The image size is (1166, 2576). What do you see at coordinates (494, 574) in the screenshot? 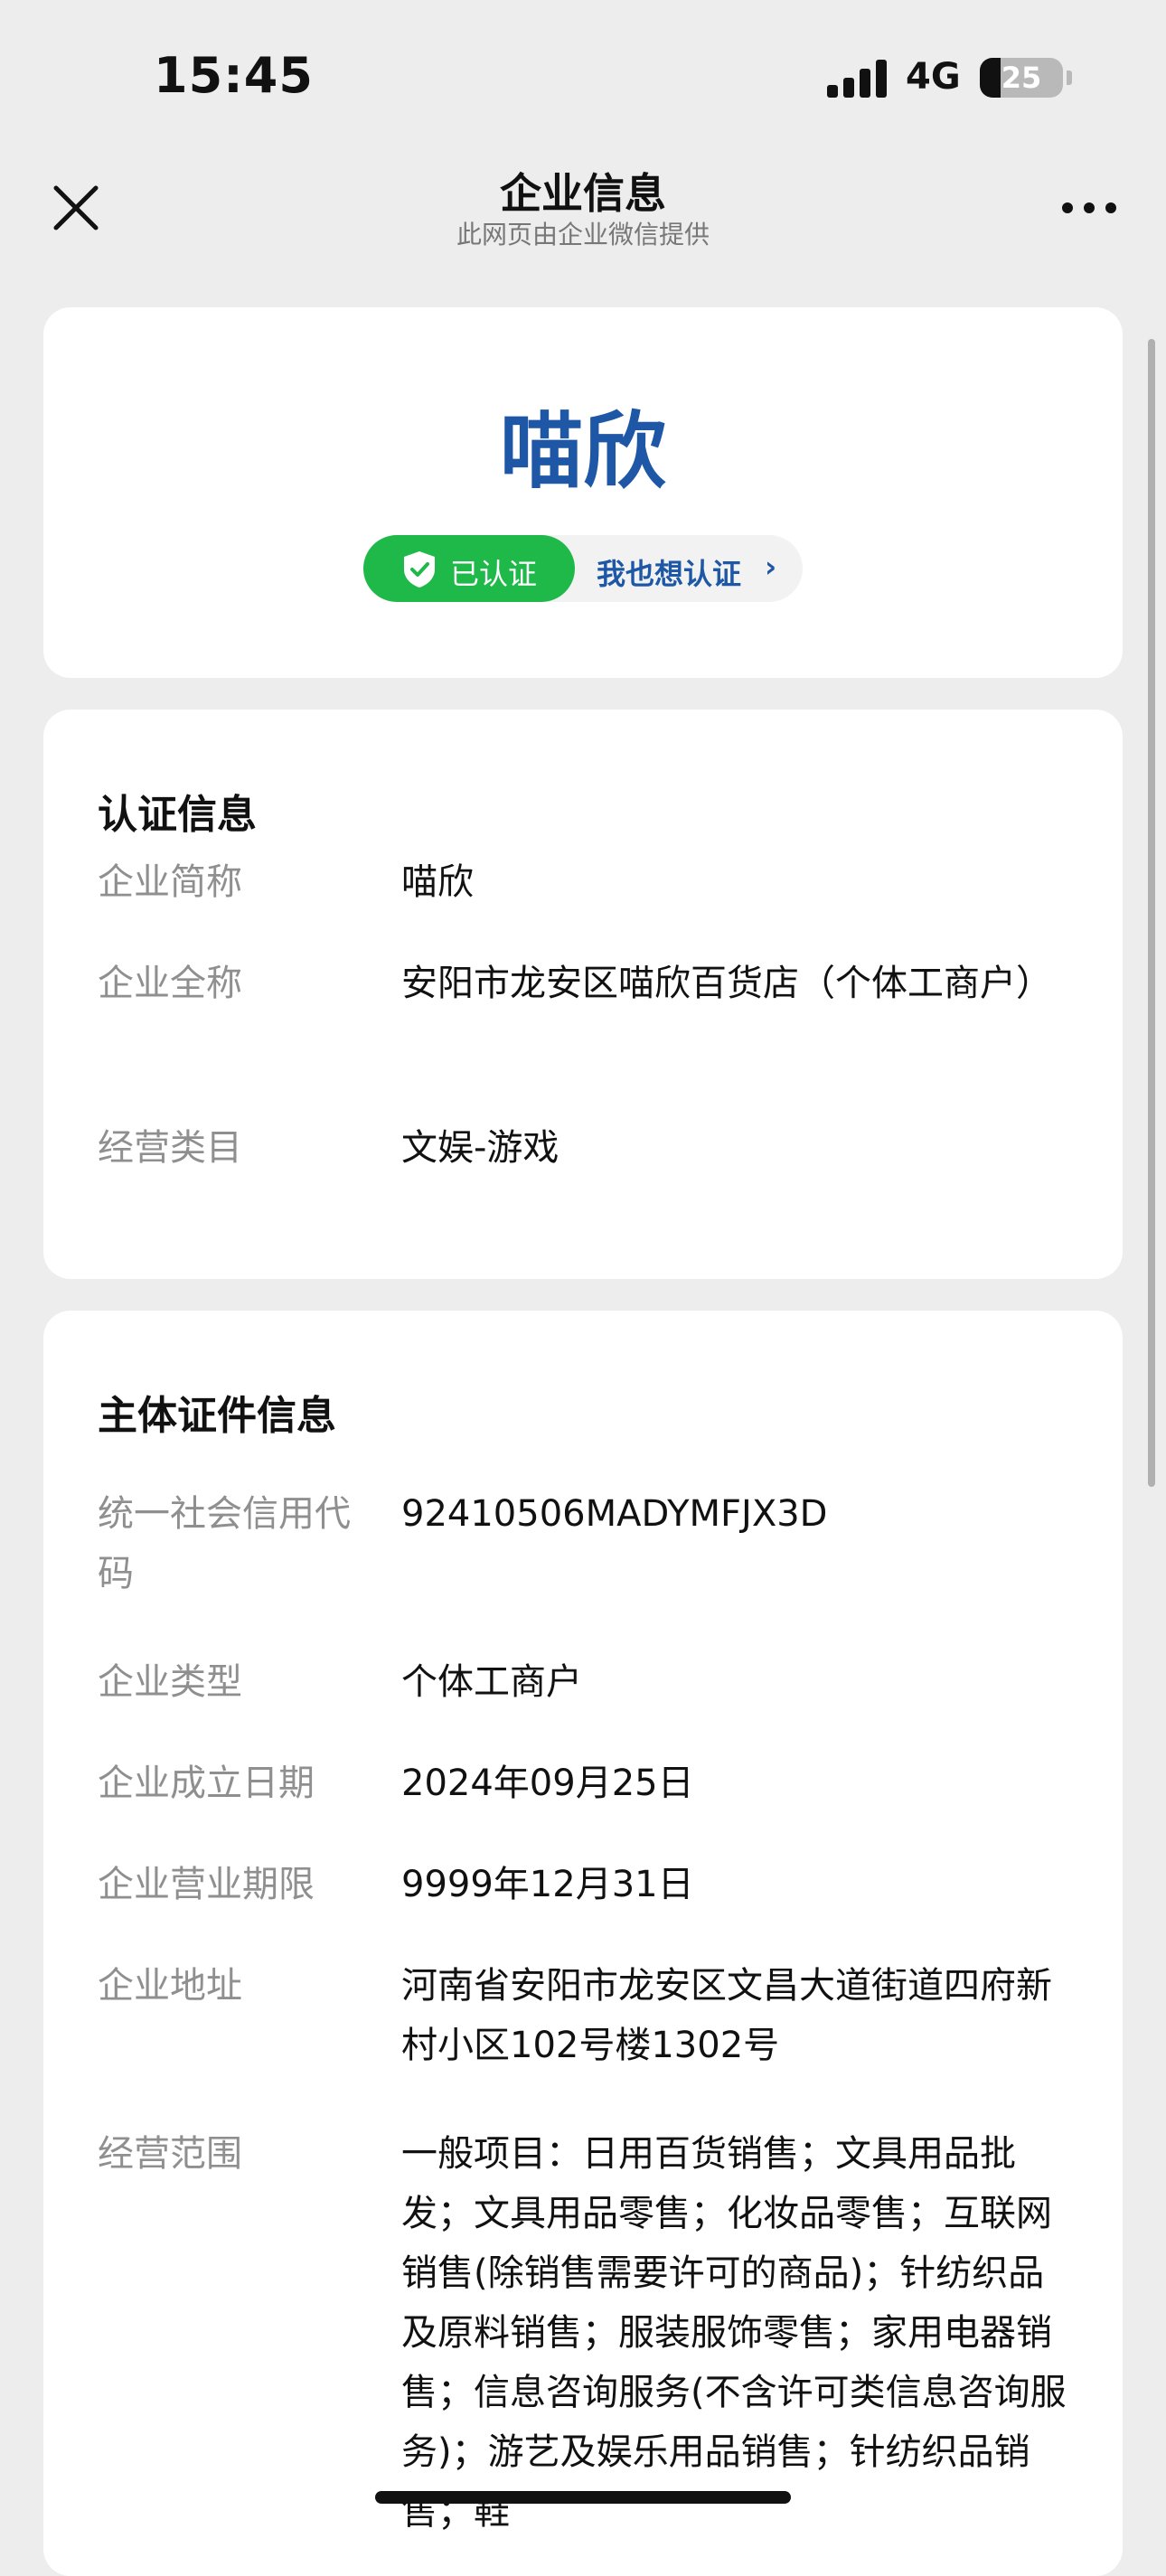
I see `verified-badge-label: 已认证` at bounding box center [494, 574].